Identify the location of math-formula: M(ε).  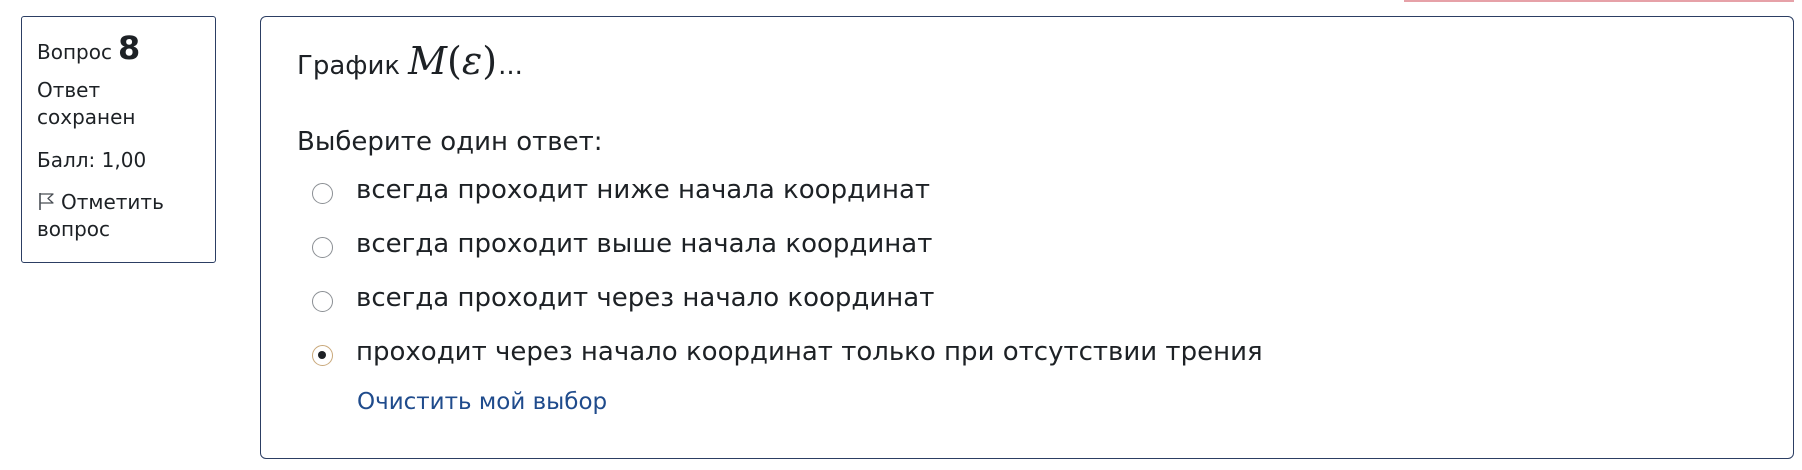
(452, 61).